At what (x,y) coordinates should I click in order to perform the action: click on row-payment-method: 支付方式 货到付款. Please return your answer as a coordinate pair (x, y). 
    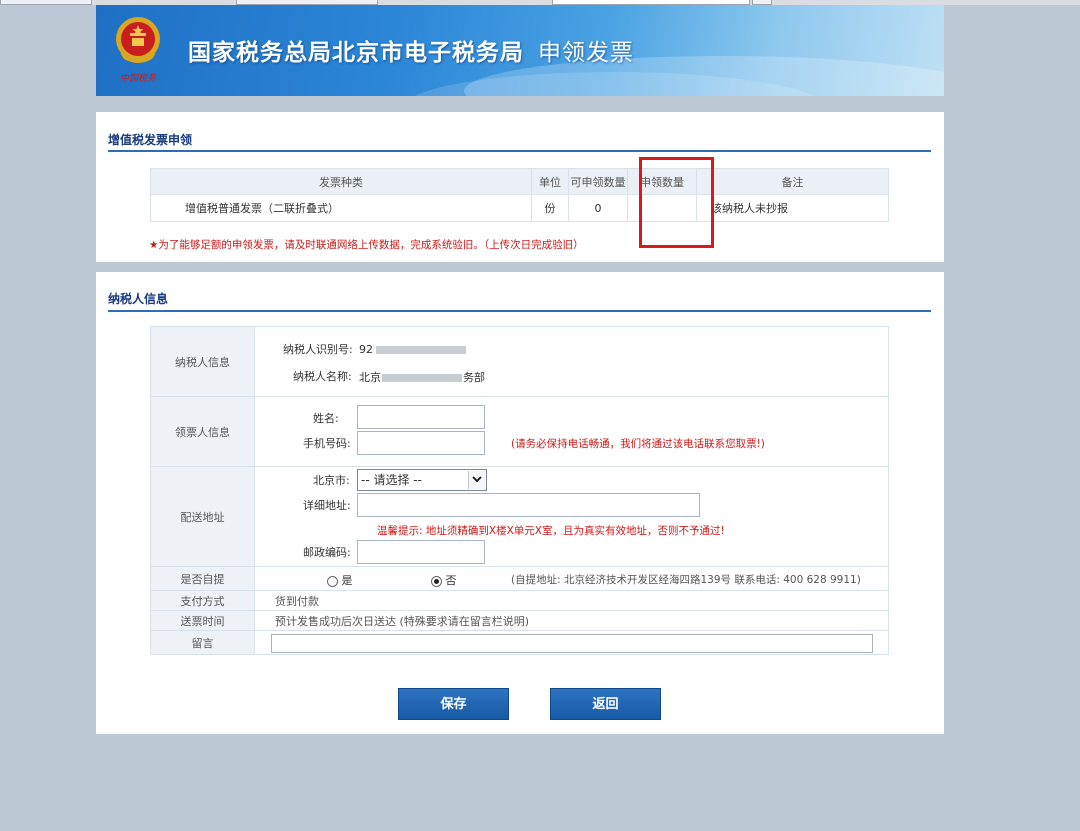
    Looking at the image, I should click on (519, 600).